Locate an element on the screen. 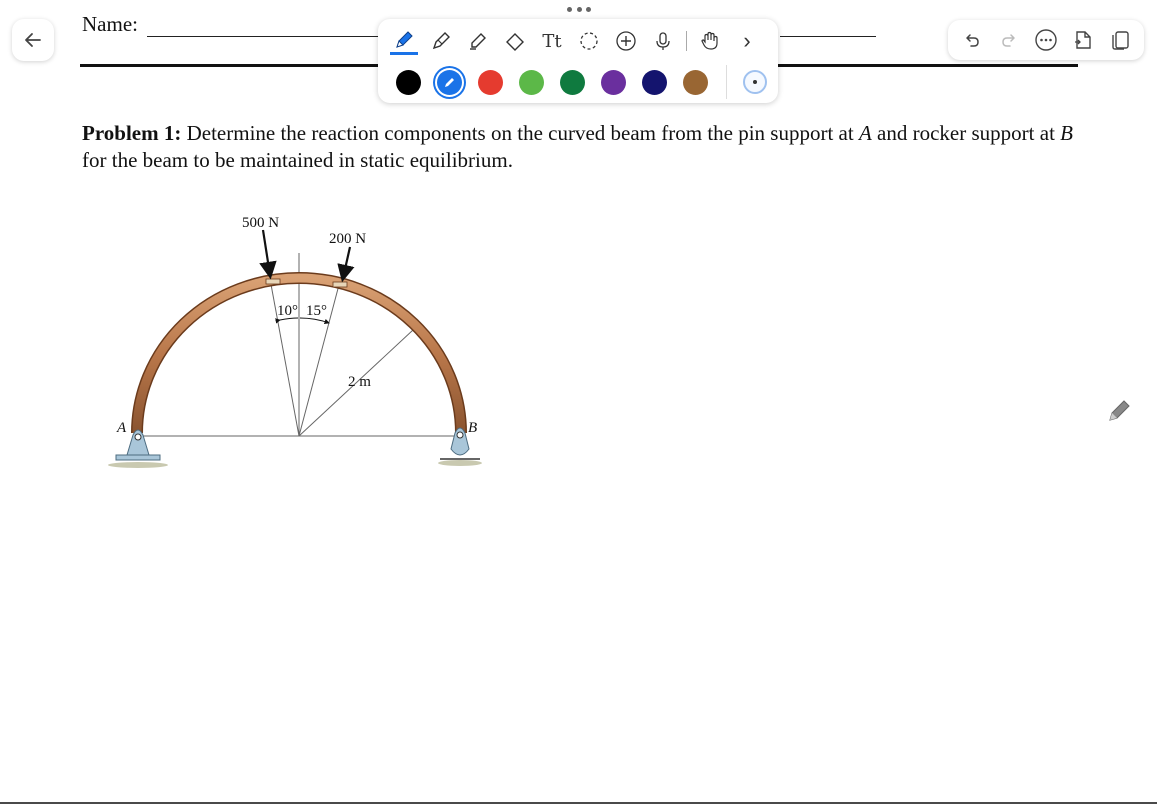 The height and width of the screenshot is (804, 1157). redo-button is located at coordinates (1009, 40).